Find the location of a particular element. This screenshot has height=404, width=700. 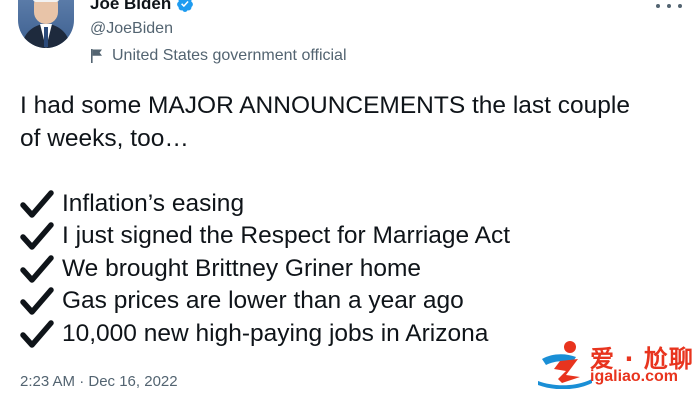

more-options-icon is located at coordinates (669, 8).